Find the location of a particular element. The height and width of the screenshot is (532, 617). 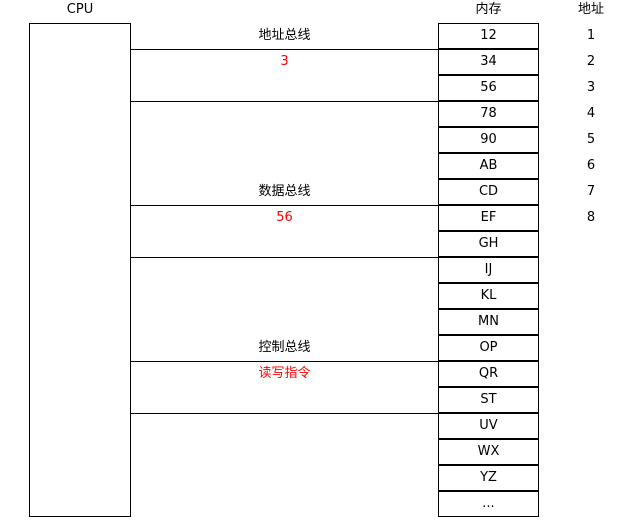

memory-cell: IJ is located at coordinates (488, 270).